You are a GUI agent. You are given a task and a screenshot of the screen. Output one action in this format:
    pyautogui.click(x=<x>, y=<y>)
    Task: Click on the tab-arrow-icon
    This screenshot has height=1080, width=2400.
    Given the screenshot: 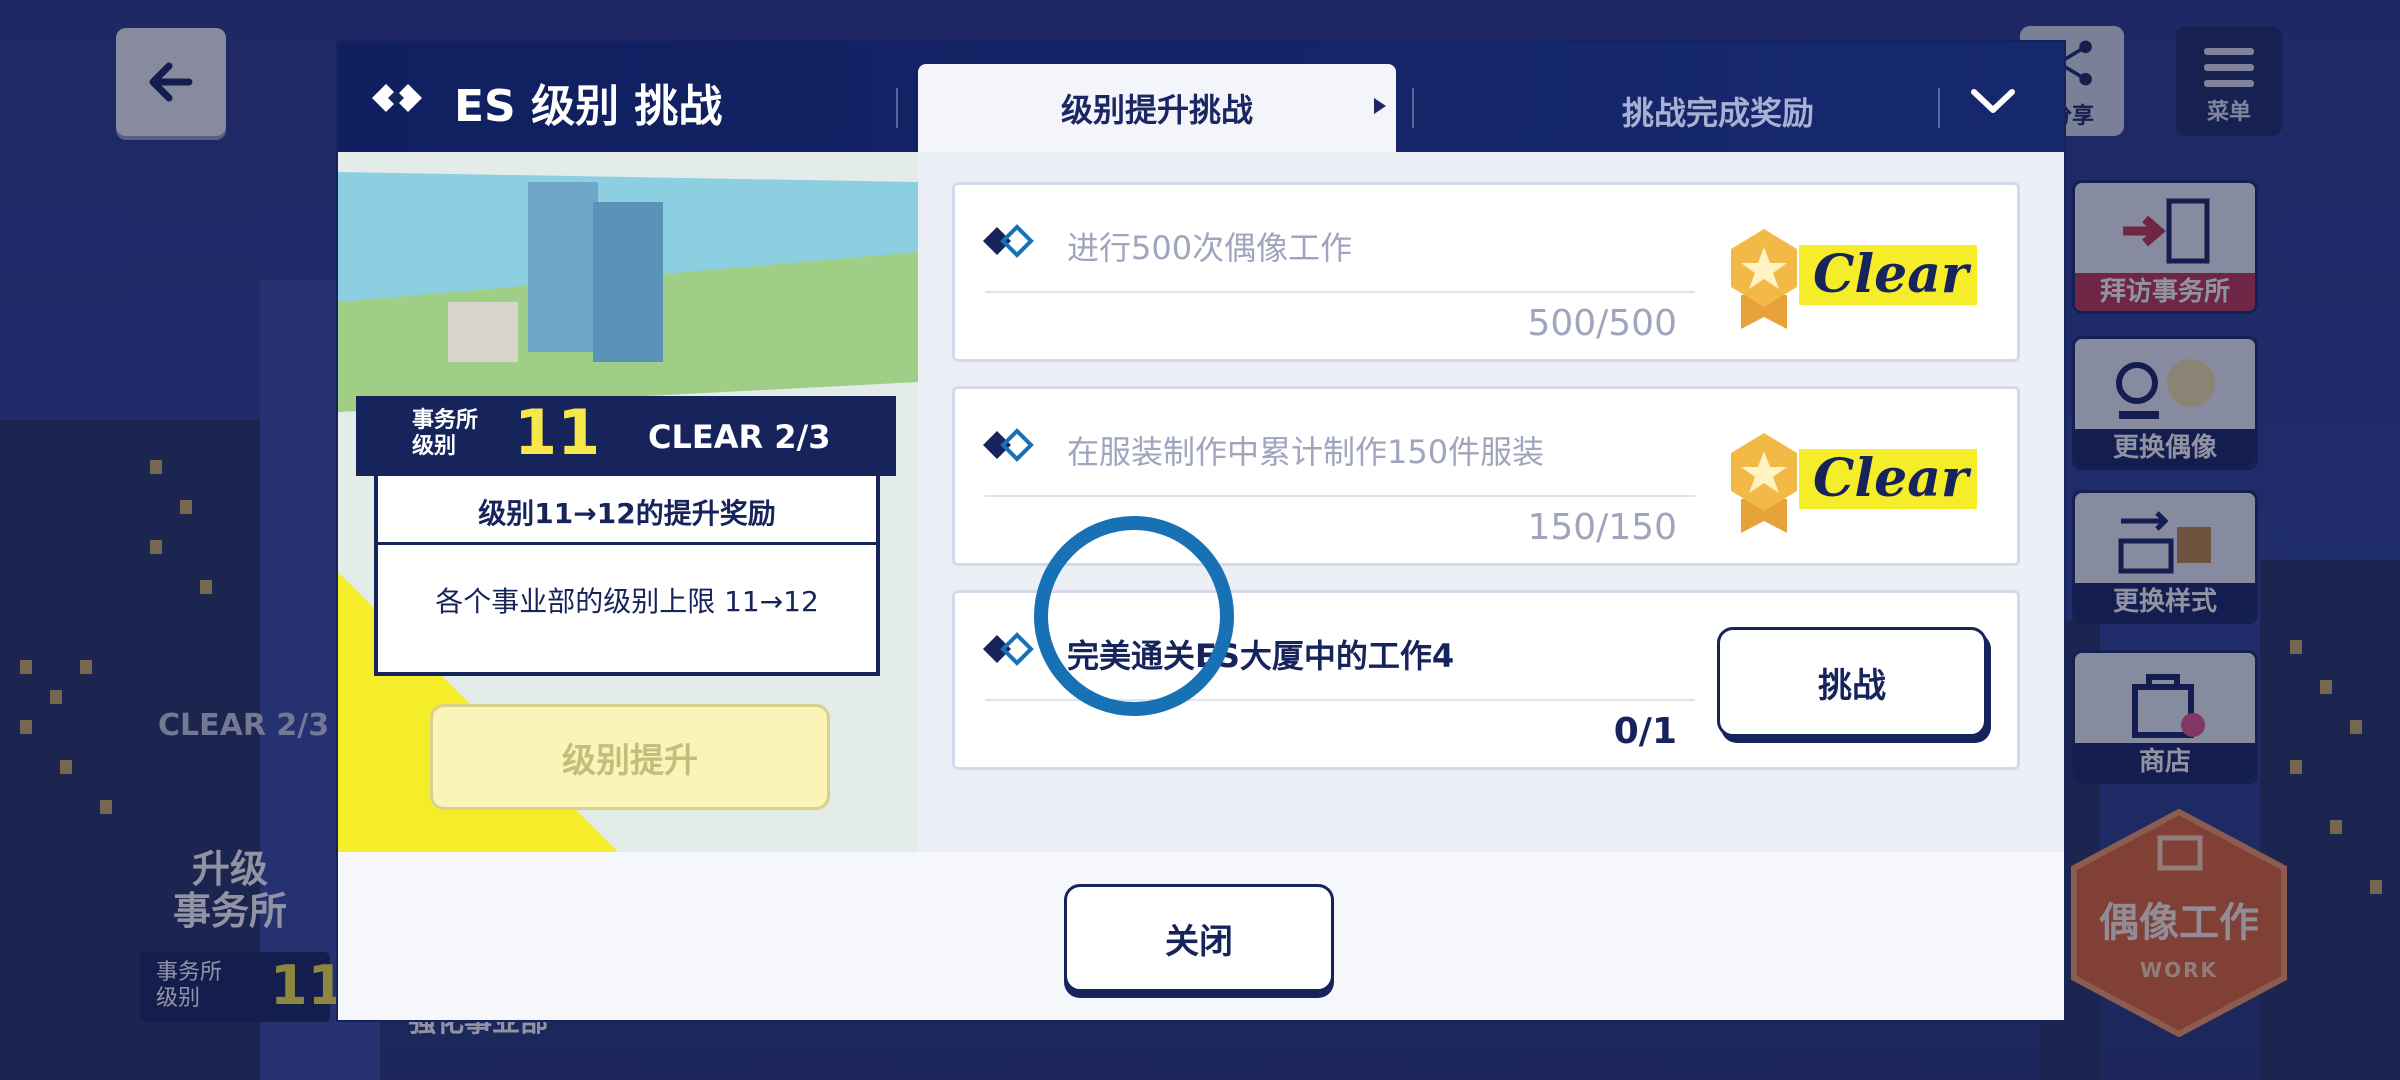 What is the action you would take?
    pyautogui.click(x=1380, y=106)
    